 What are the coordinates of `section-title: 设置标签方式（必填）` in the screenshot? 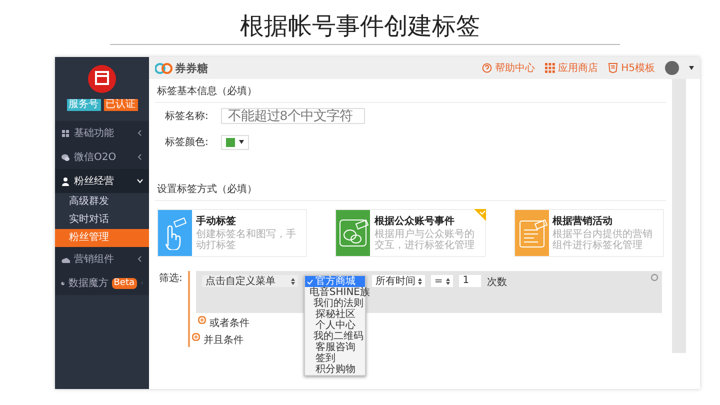 It's located at (410, 189).